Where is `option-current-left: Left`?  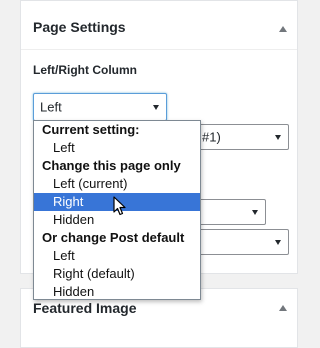 option-current-left: Left is located at coordinates (117, 148).